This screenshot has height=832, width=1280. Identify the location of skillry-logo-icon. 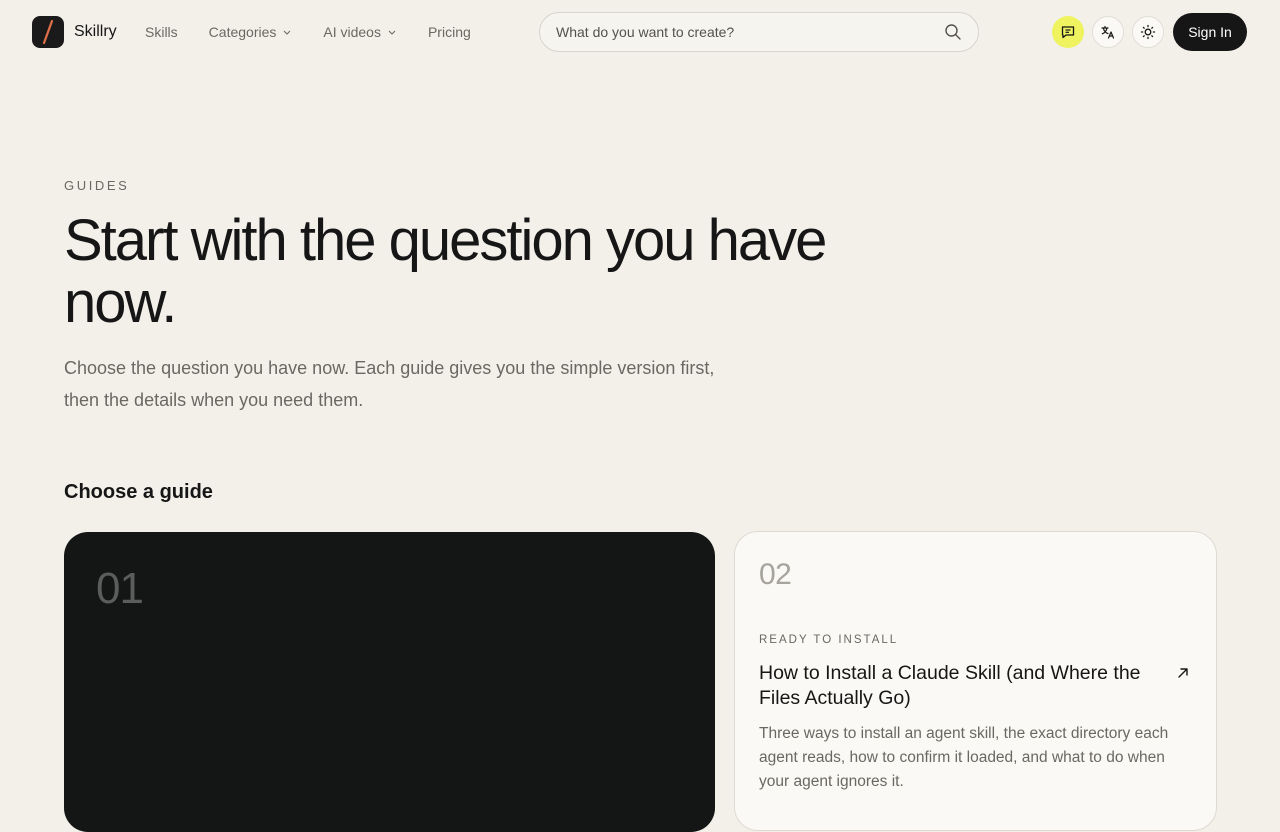
(48, 32).